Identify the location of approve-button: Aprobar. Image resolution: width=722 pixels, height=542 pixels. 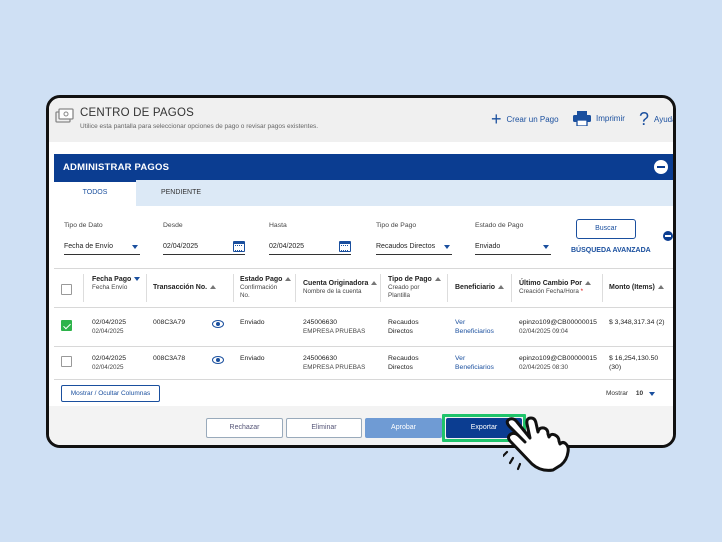
(403, 428).